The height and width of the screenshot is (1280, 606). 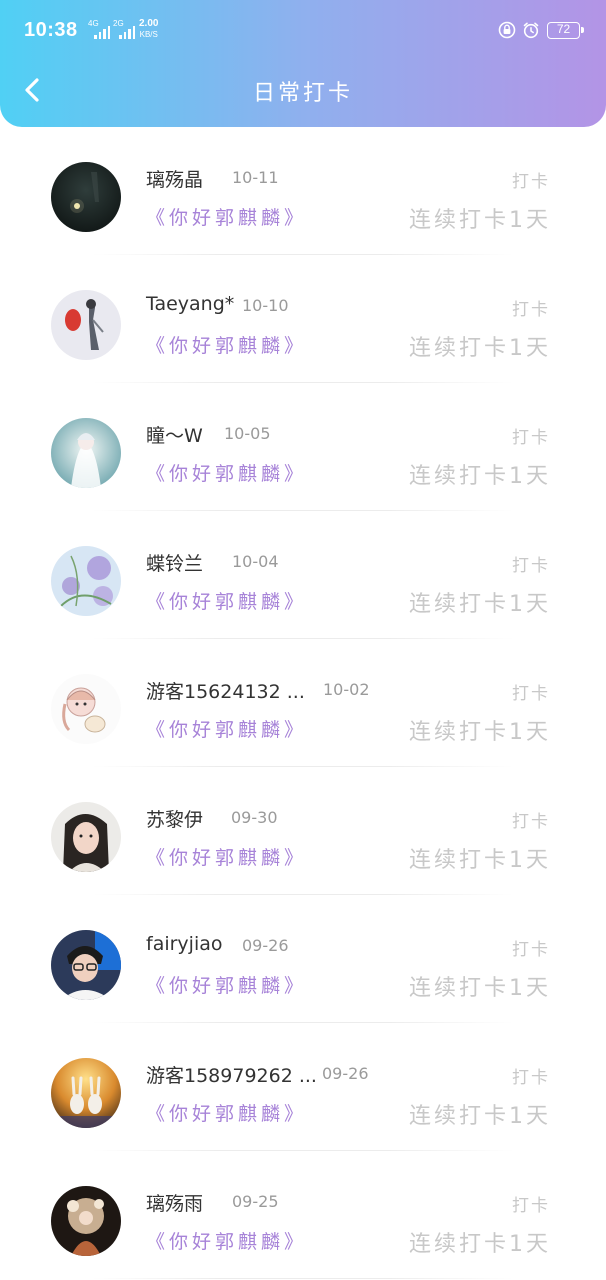 I want to click on checkin-date: 10-05, so click(x=247, y=433).